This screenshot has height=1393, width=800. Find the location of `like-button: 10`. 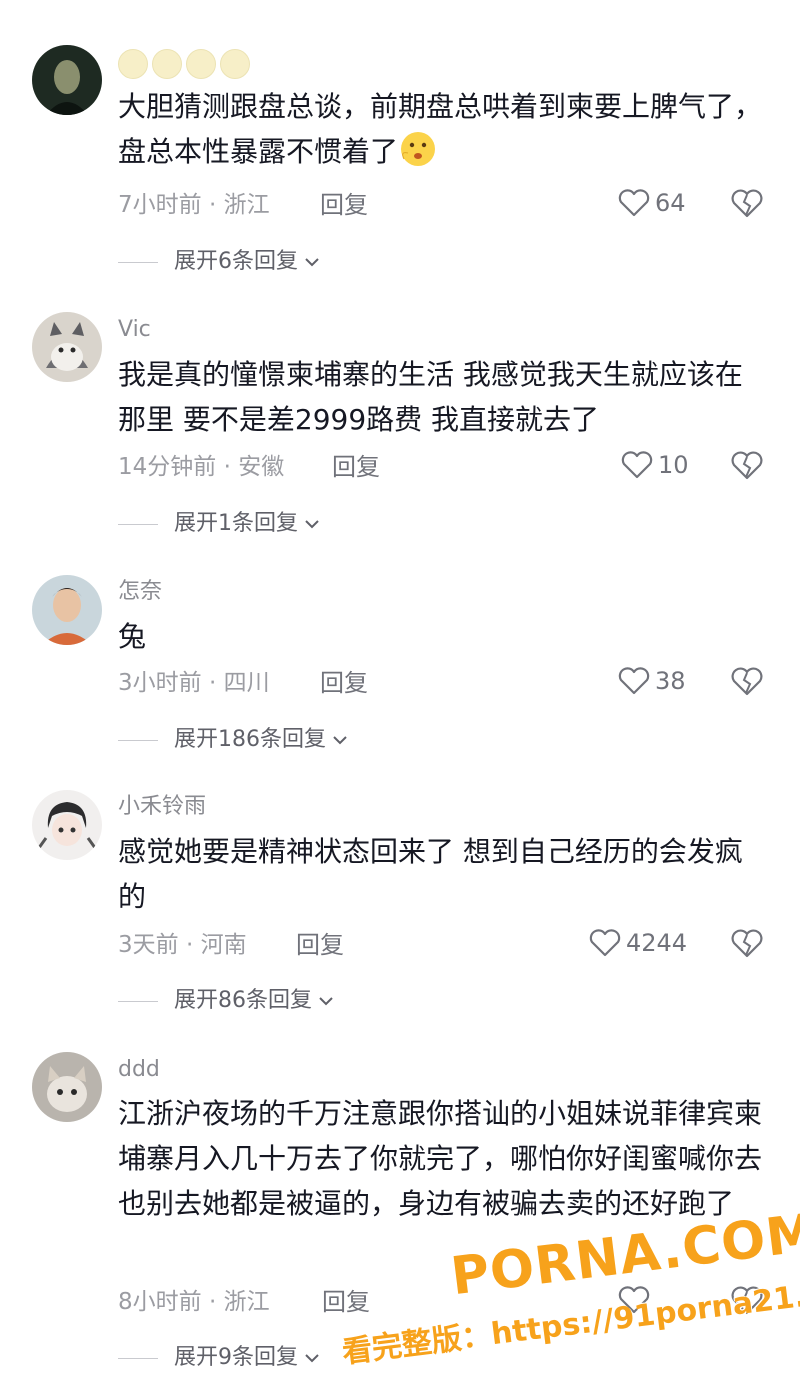

like-button: 10 is located at coordinates (654, 465).